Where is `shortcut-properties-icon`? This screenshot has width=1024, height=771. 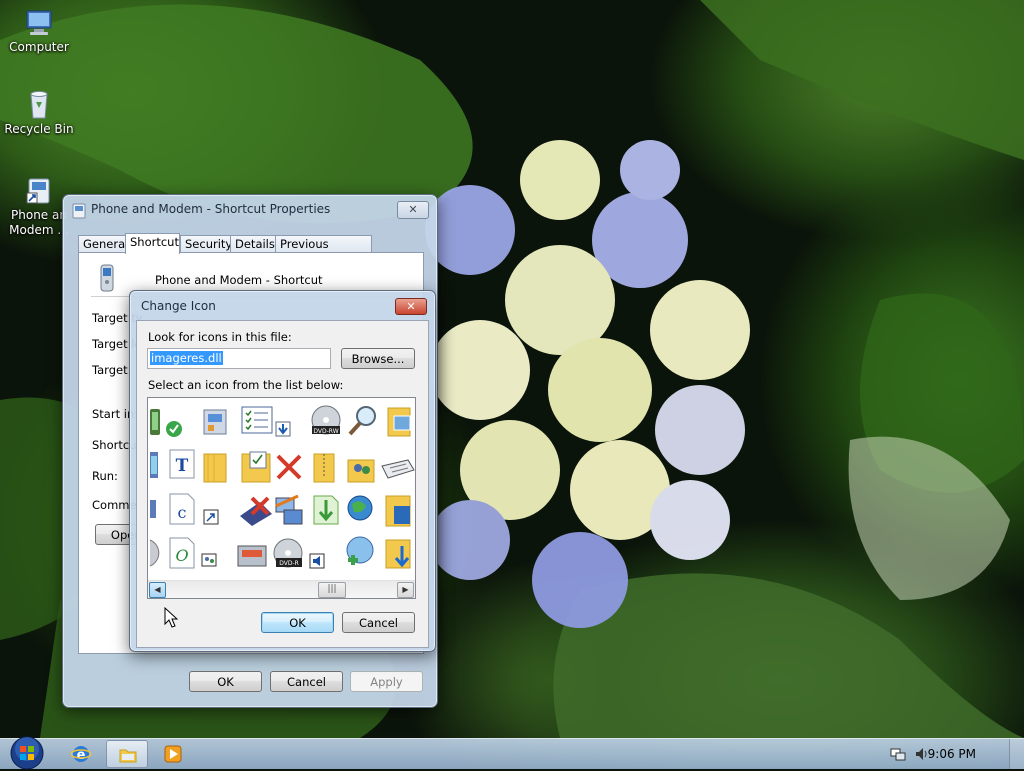
shortcut-properties-icon is located at coordinates (79, 211).